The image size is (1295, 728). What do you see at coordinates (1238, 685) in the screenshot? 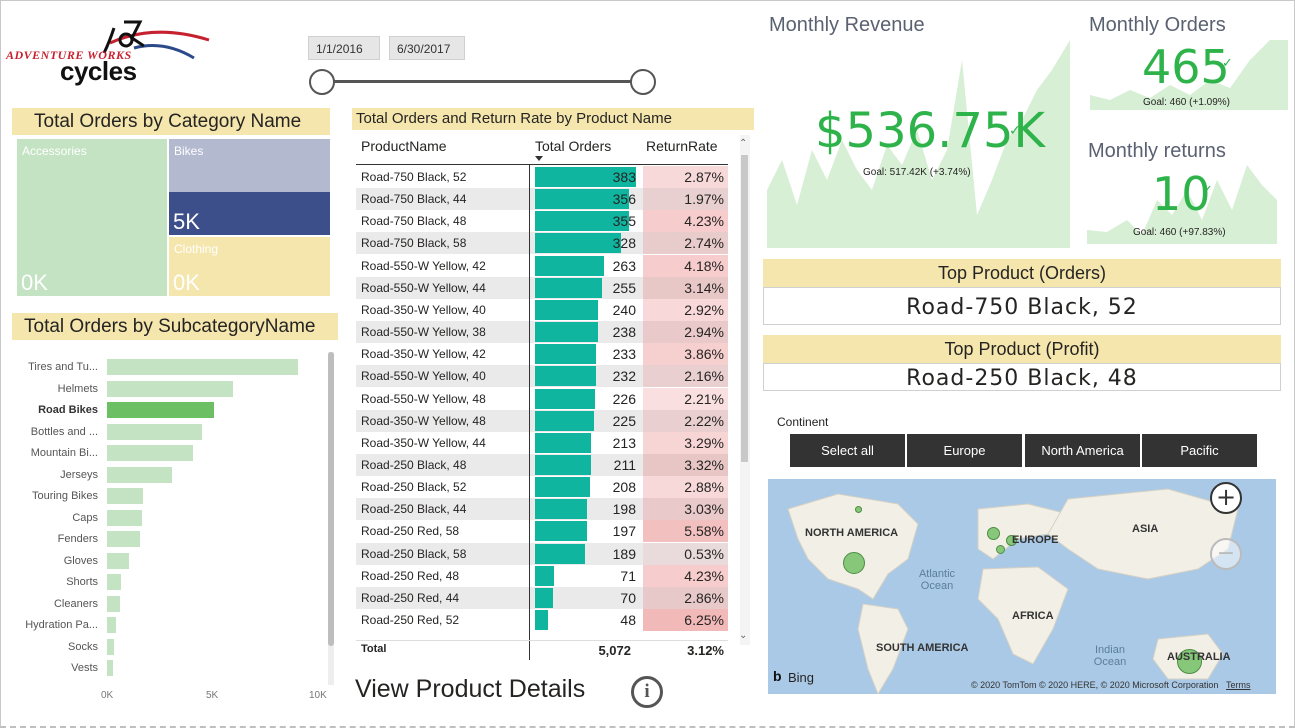
I see `map-terms-link: Terms` at bounding box center [1238, 685].